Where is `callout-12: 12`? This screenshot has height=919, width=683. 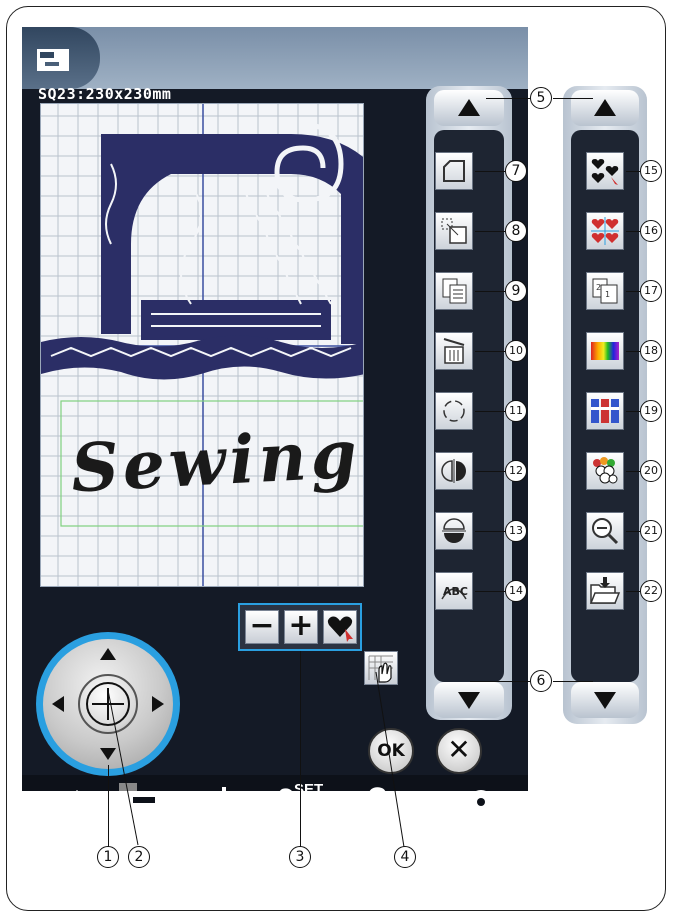 callout-12: 12 is located at coordinates (516, 471).